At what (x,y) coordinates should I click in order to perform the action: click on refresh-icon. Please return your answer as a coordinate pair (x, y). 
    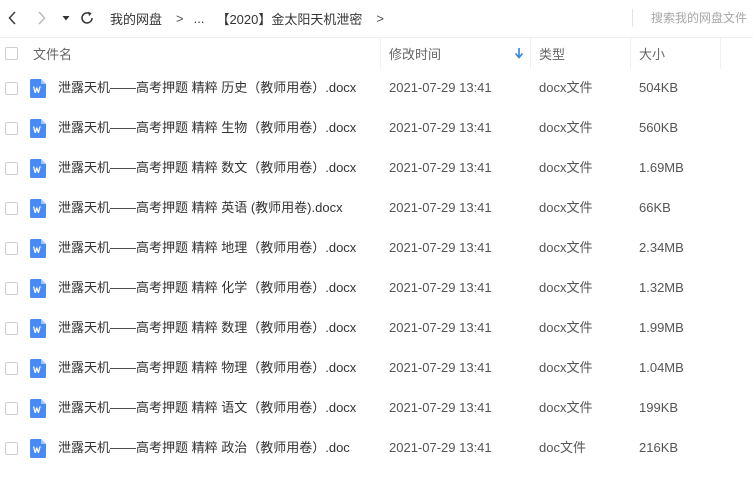
    Looking at the image, I should click on (87, 17).